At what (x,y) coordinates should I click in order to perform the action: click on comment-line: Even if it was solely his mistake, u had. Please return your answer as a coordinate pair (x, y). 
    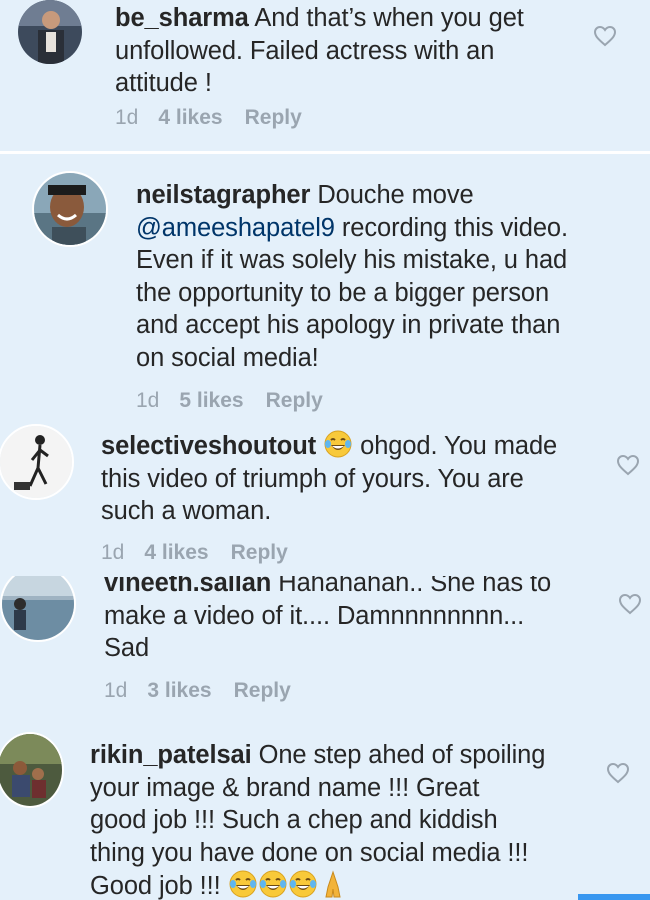
    Looking at the image, I should click on (352, 260).